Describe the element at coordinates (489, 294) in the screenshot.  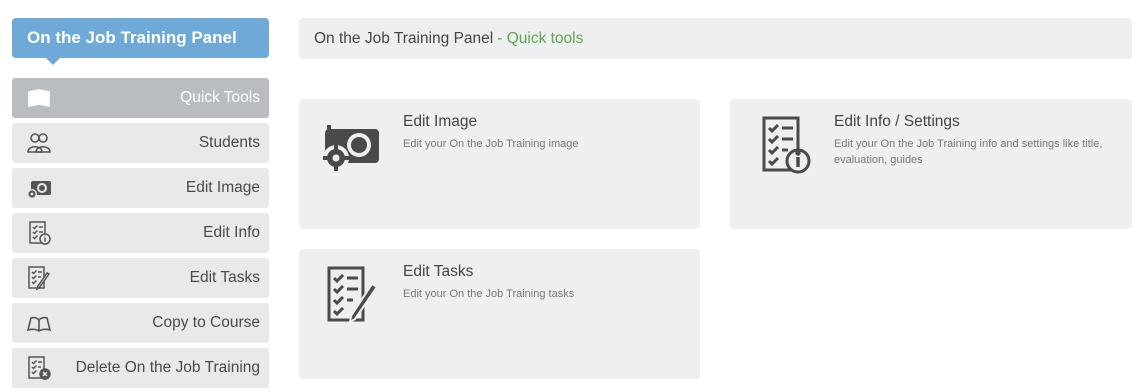
I see `card-description: Edit your On the Job Training tasks` at that location.